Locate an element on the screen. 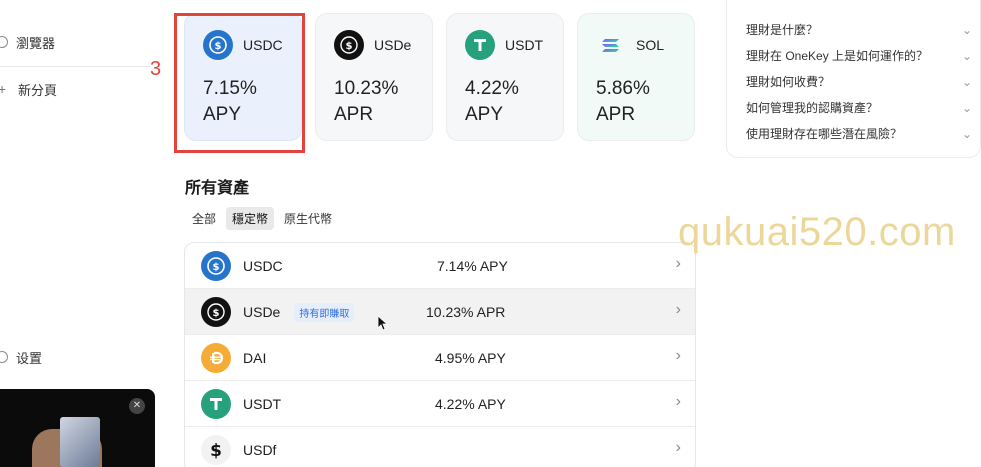 The width and height of the screenshot is (981, 467). asset-symbol: USDC is located at coordinates (263, 266).